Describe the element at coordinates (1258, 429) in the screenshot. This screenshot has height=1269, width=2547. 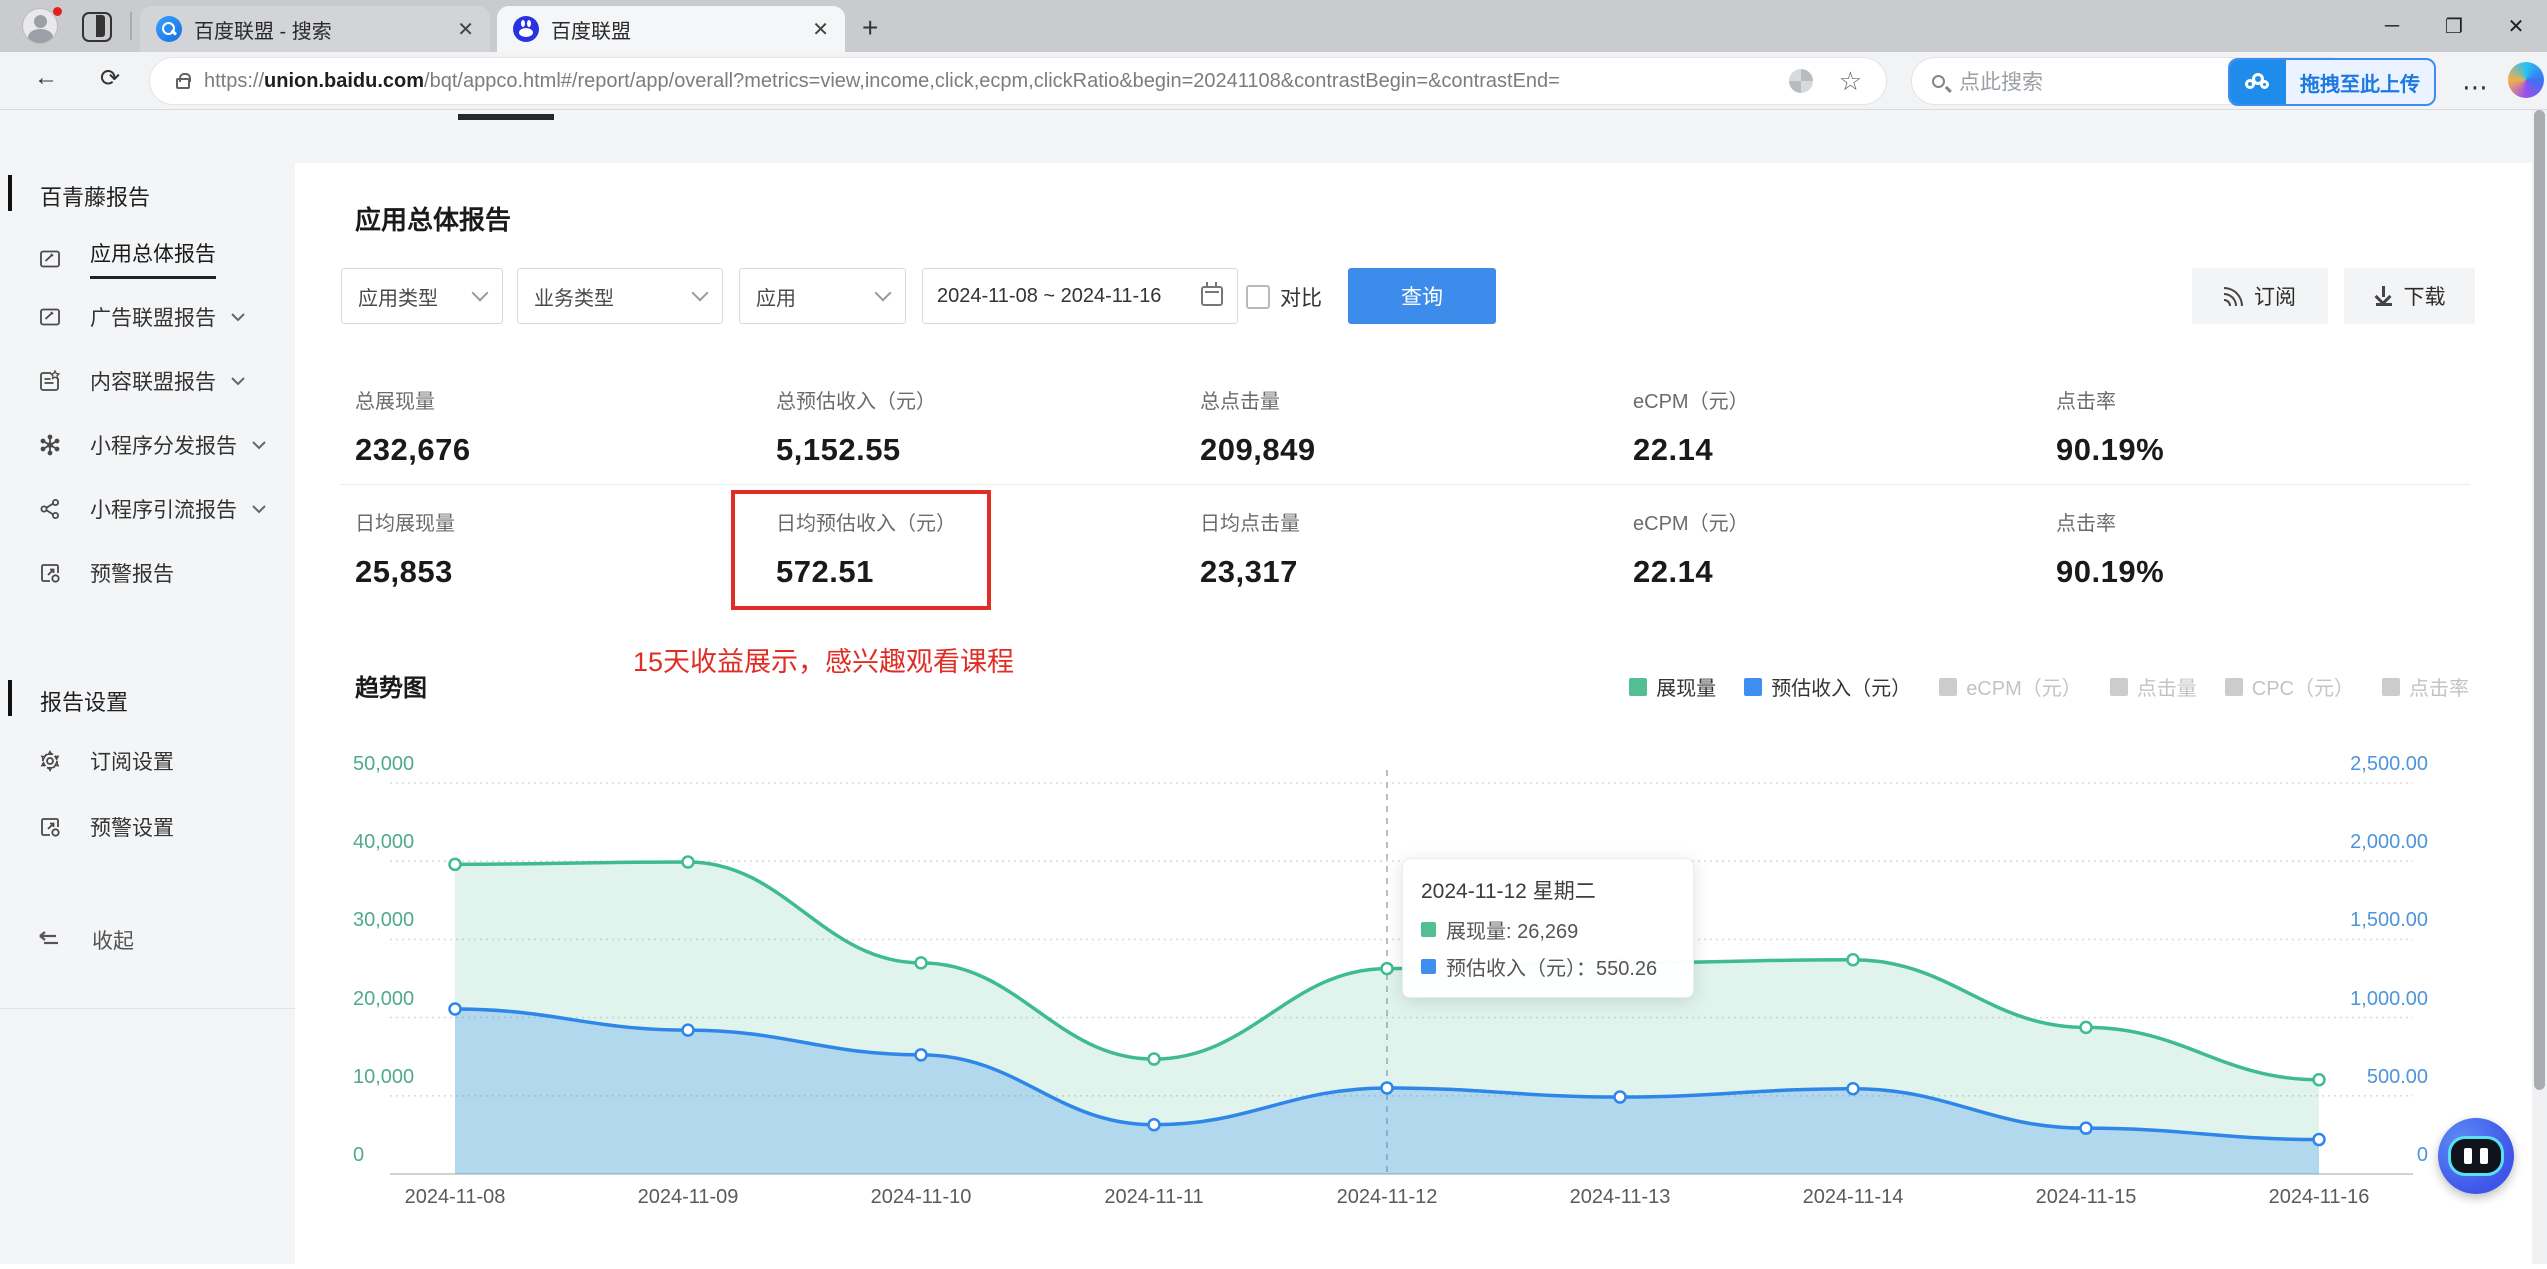
I see `stat-total-clicks: 总点击量 209,849` at that location.